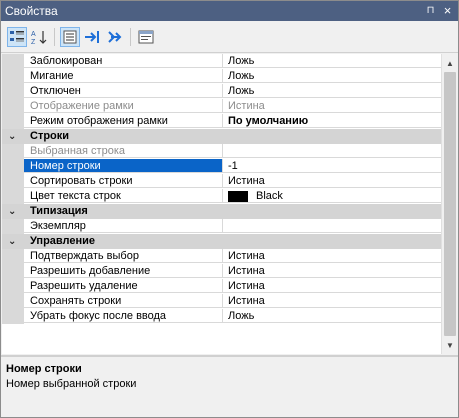  Describe the element at coordinates (229, 11) in the screenshot. I see `title-bar: Свойства ⊓ ×` at that location.